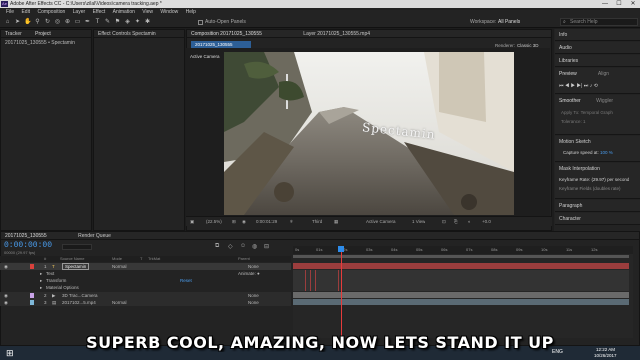  What do you see at coordinates (597, 48) in the screenshot?
I see `panel-audio: Audio` at bounding box center [597, 48].